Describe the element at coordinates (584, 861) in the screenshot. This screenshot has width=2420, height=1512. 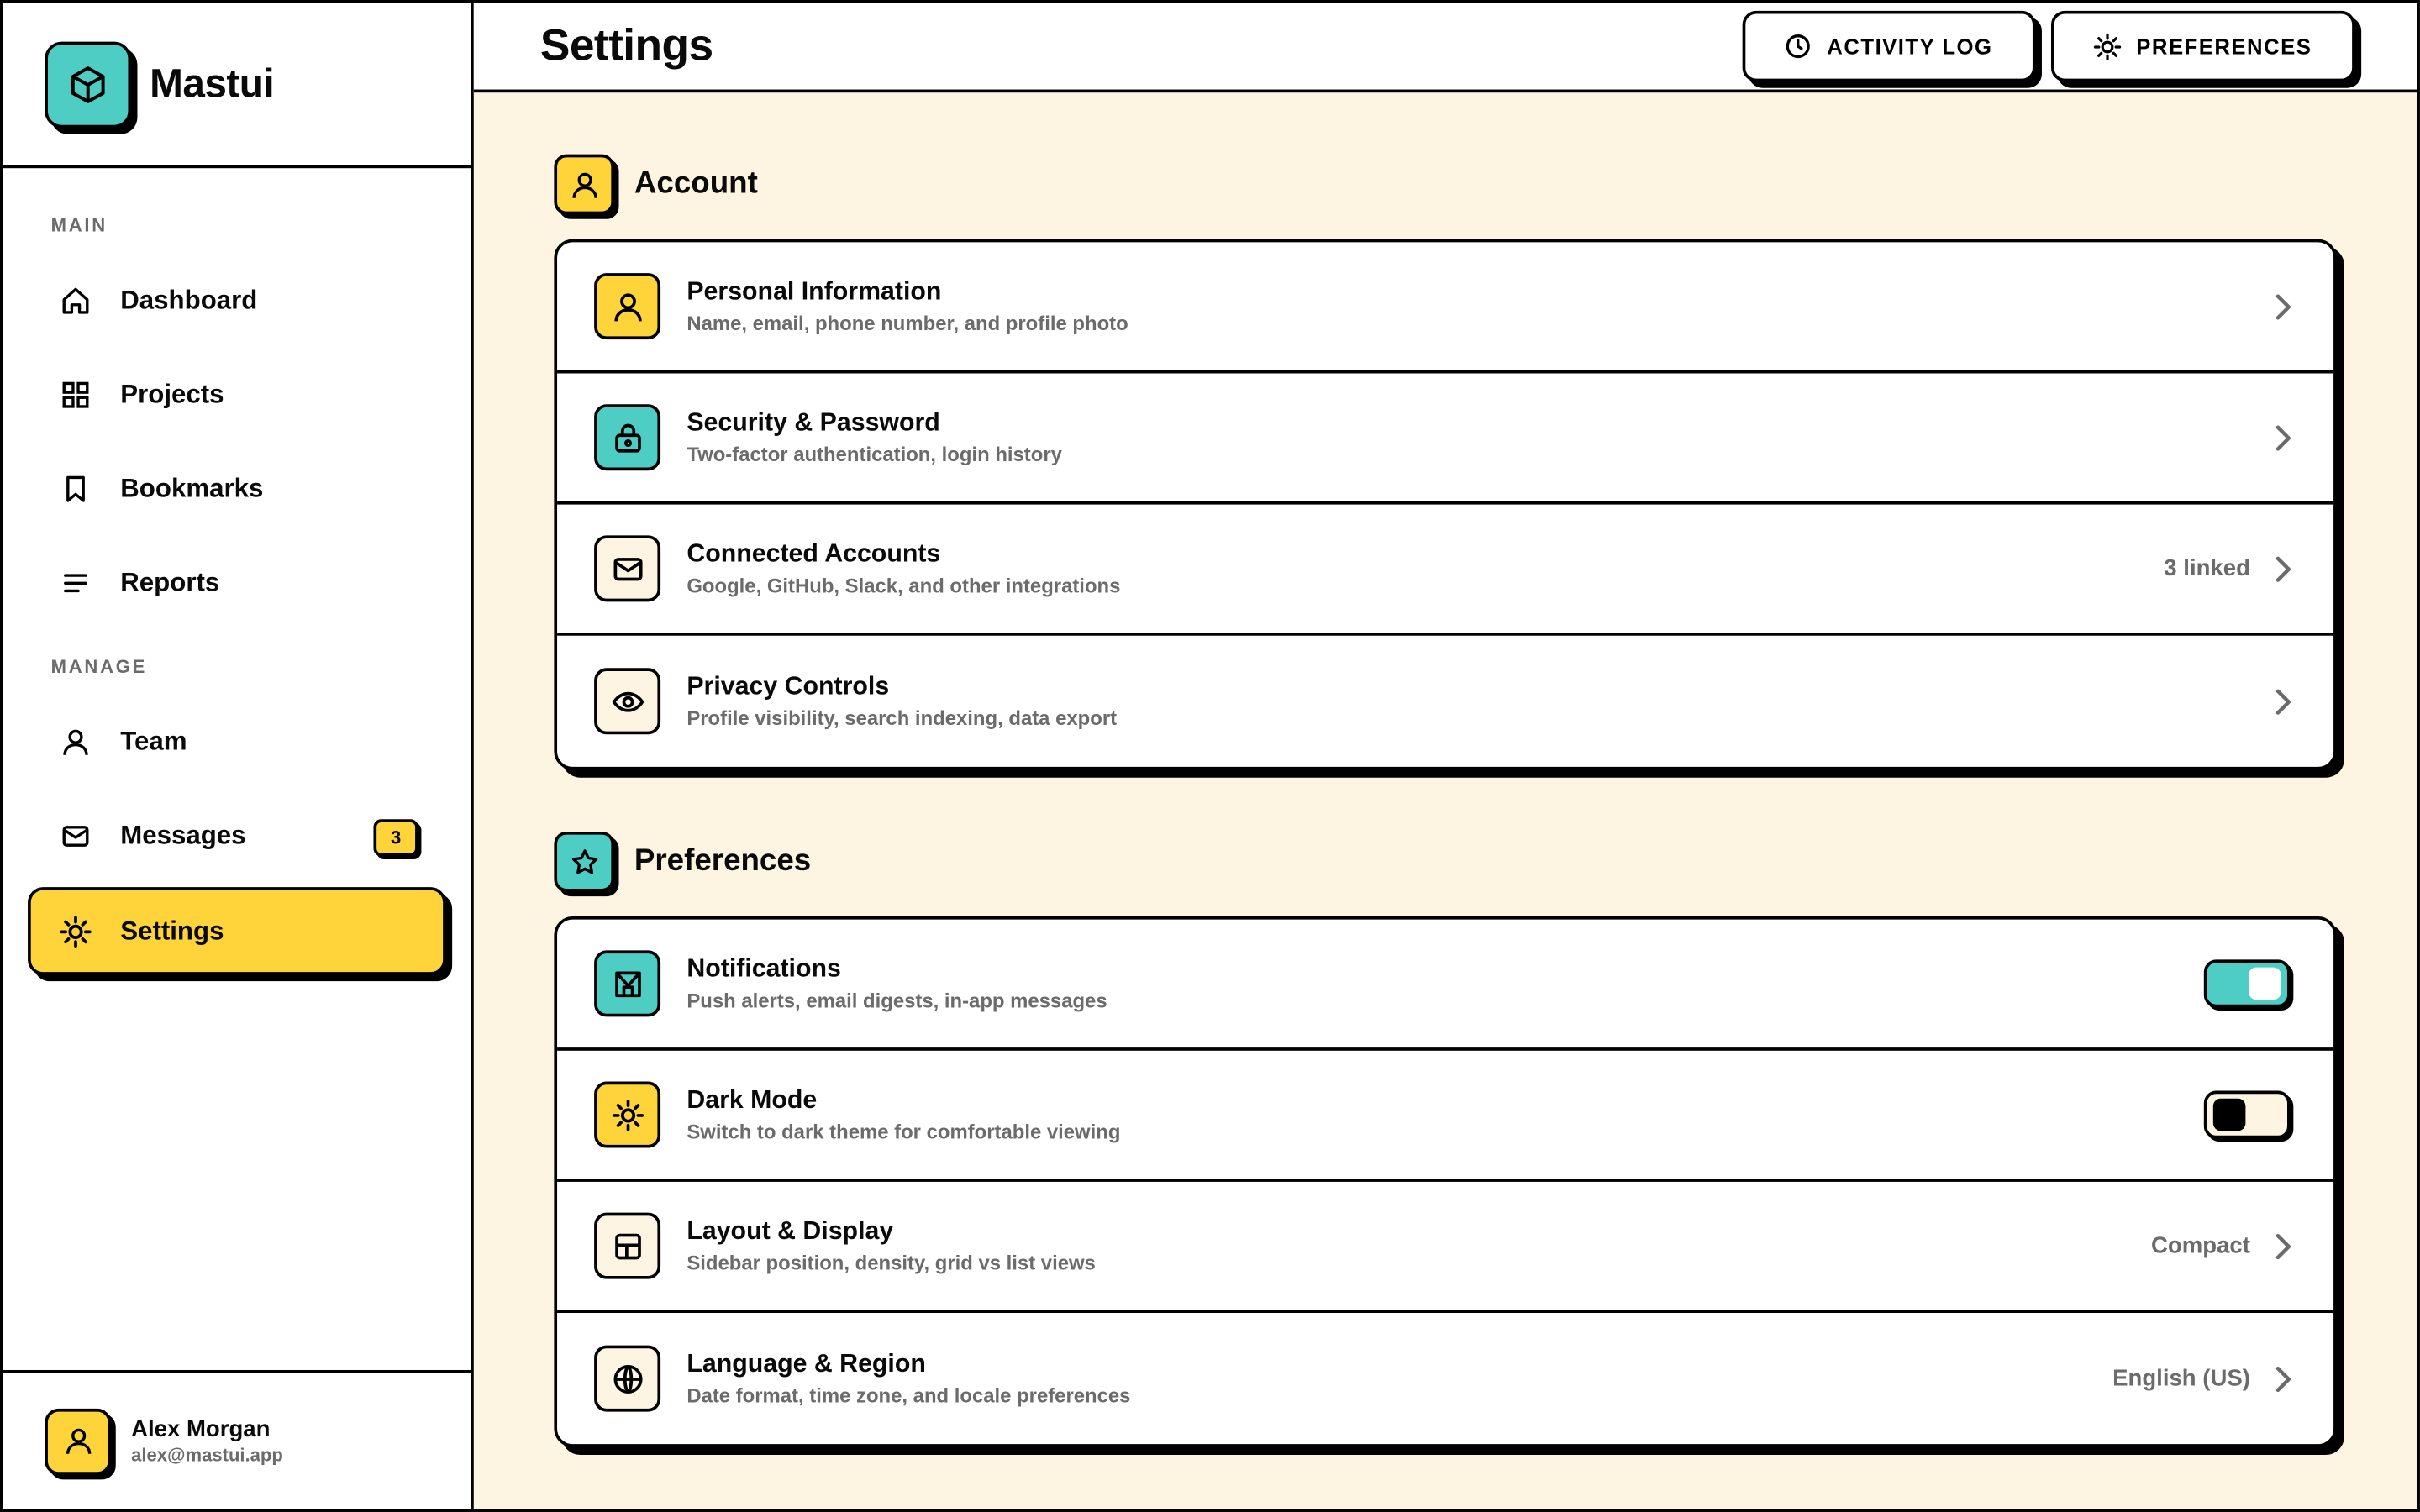
I see `star-icon` at that location.